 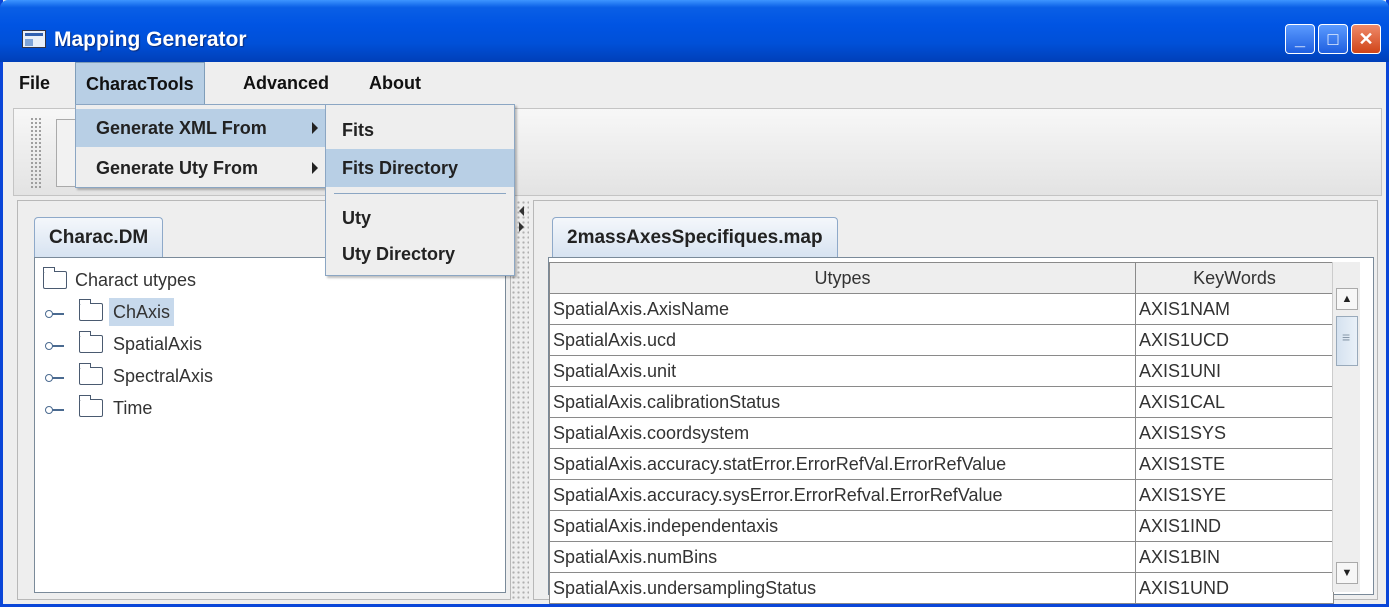 I want to click on menu-item-fits: Fits, so click(x=420, y=130).